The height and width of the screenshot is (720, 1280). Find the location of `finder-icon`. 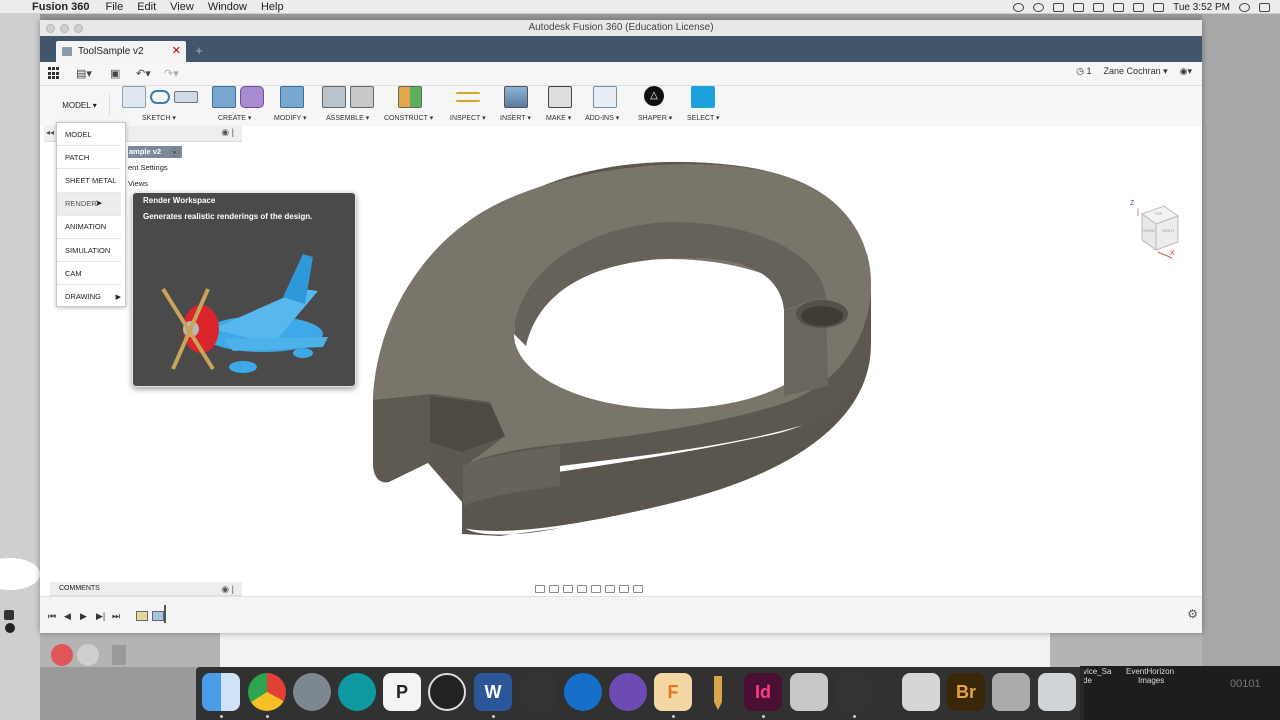

finder-icon is located at coordinates (221, 692).